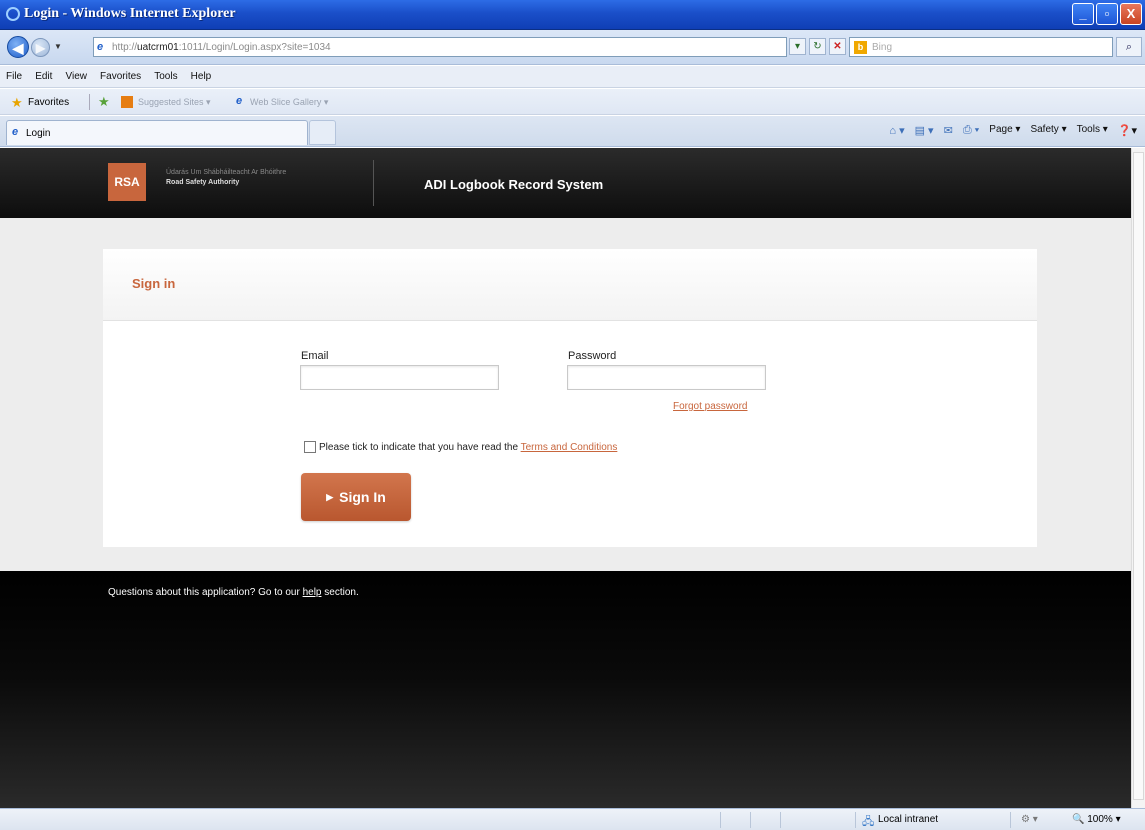 The height and width of the screenshot is (830, 1145). I want to click on command-bar: ⌂ ▾ ▤ ▾ ✉ ⎙ ▾ Page ▾ Safety ▾ Tools ▾ ❓▾, so click(1013, 130).